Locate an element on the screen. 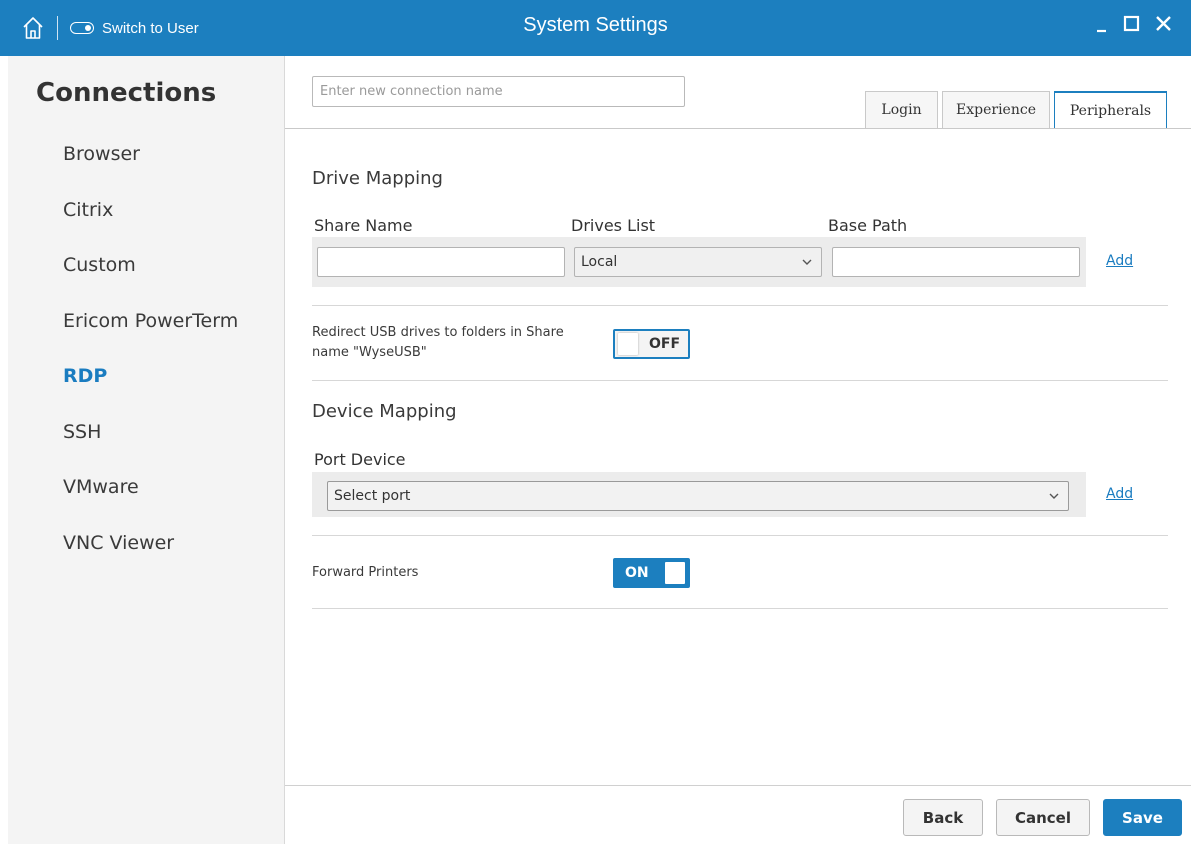 Image resolution: width=1191 pixels, height=844 pixels. sidebar-item-ssh: SSH is located at coordinates (146, 434).